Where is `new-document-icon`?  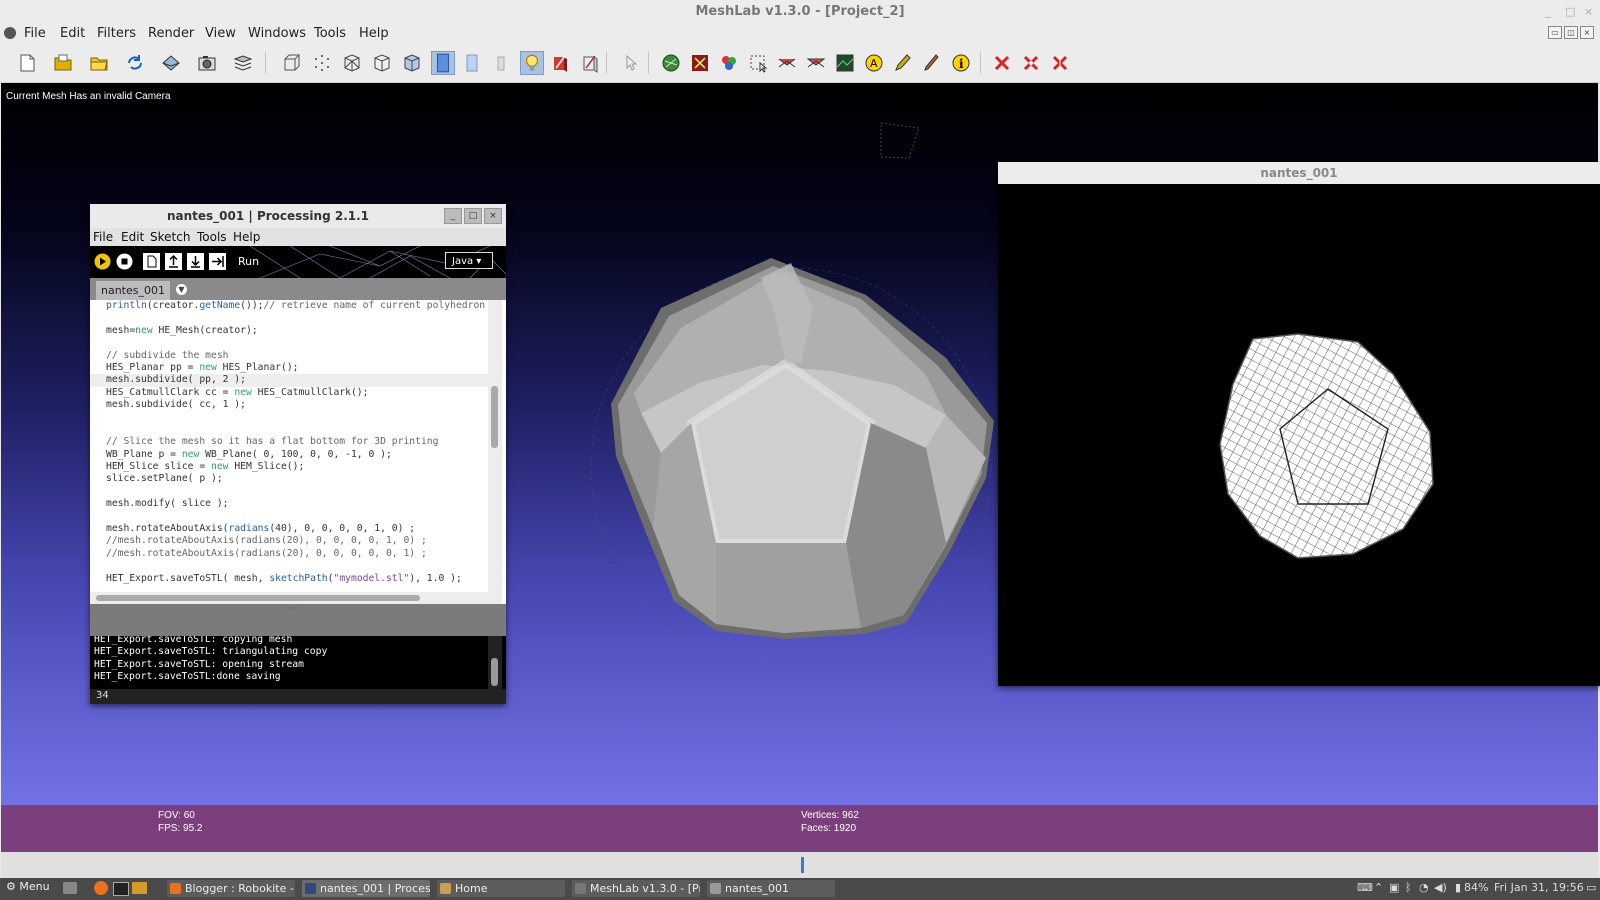
new-document-icon is located at coordinates (27, 63).